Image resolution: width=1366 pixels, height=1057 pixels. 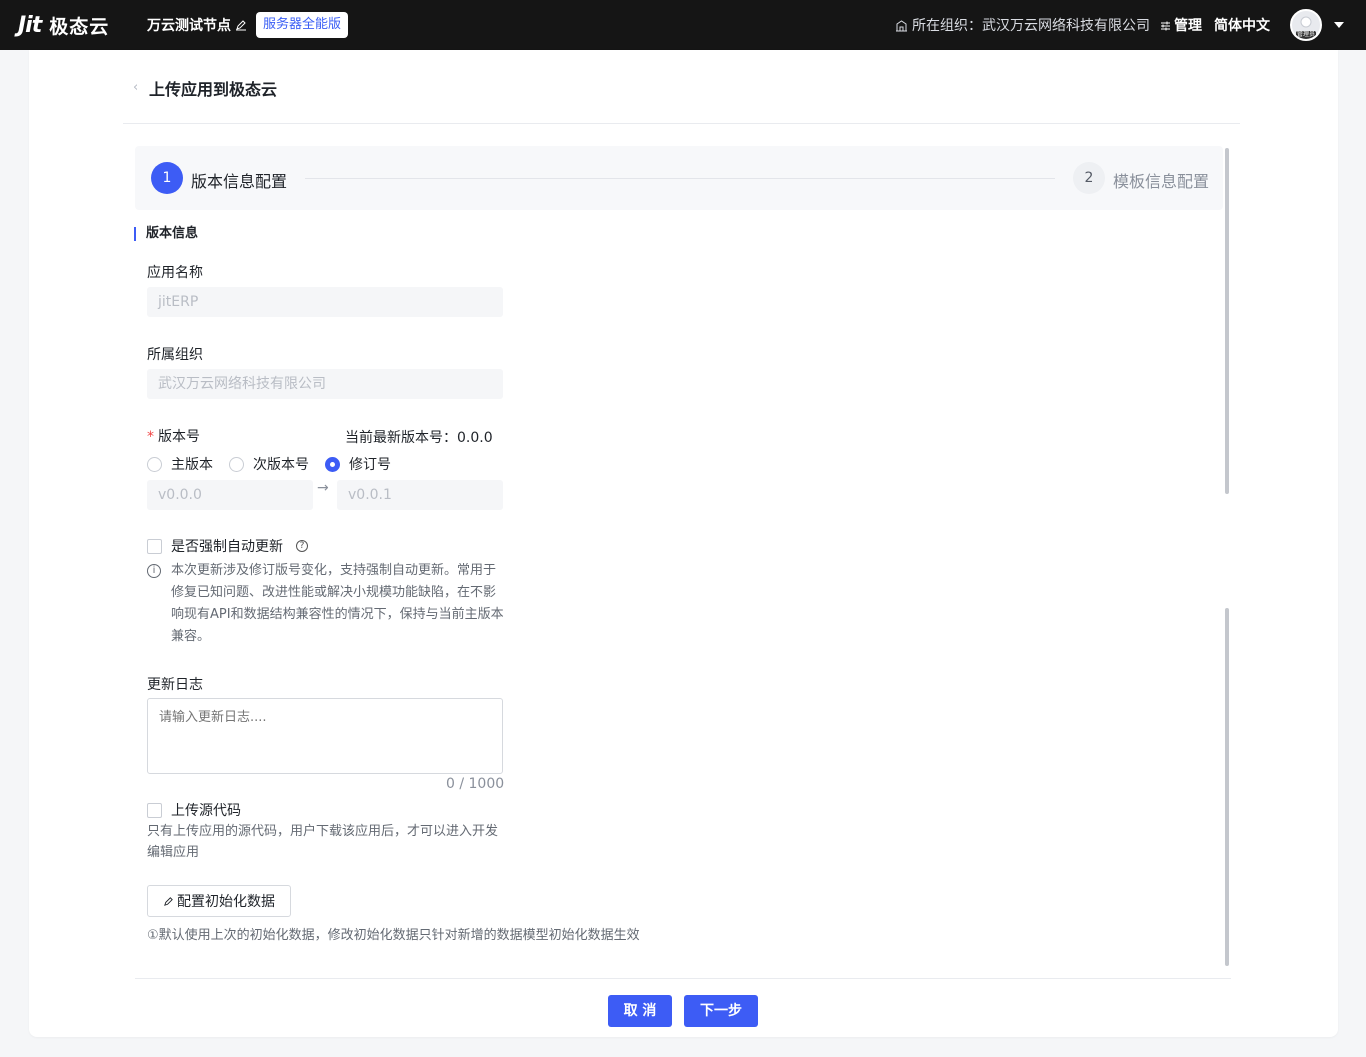 I want to click on changelog-counter: 0 / 1000, so click(x=475, y=784).